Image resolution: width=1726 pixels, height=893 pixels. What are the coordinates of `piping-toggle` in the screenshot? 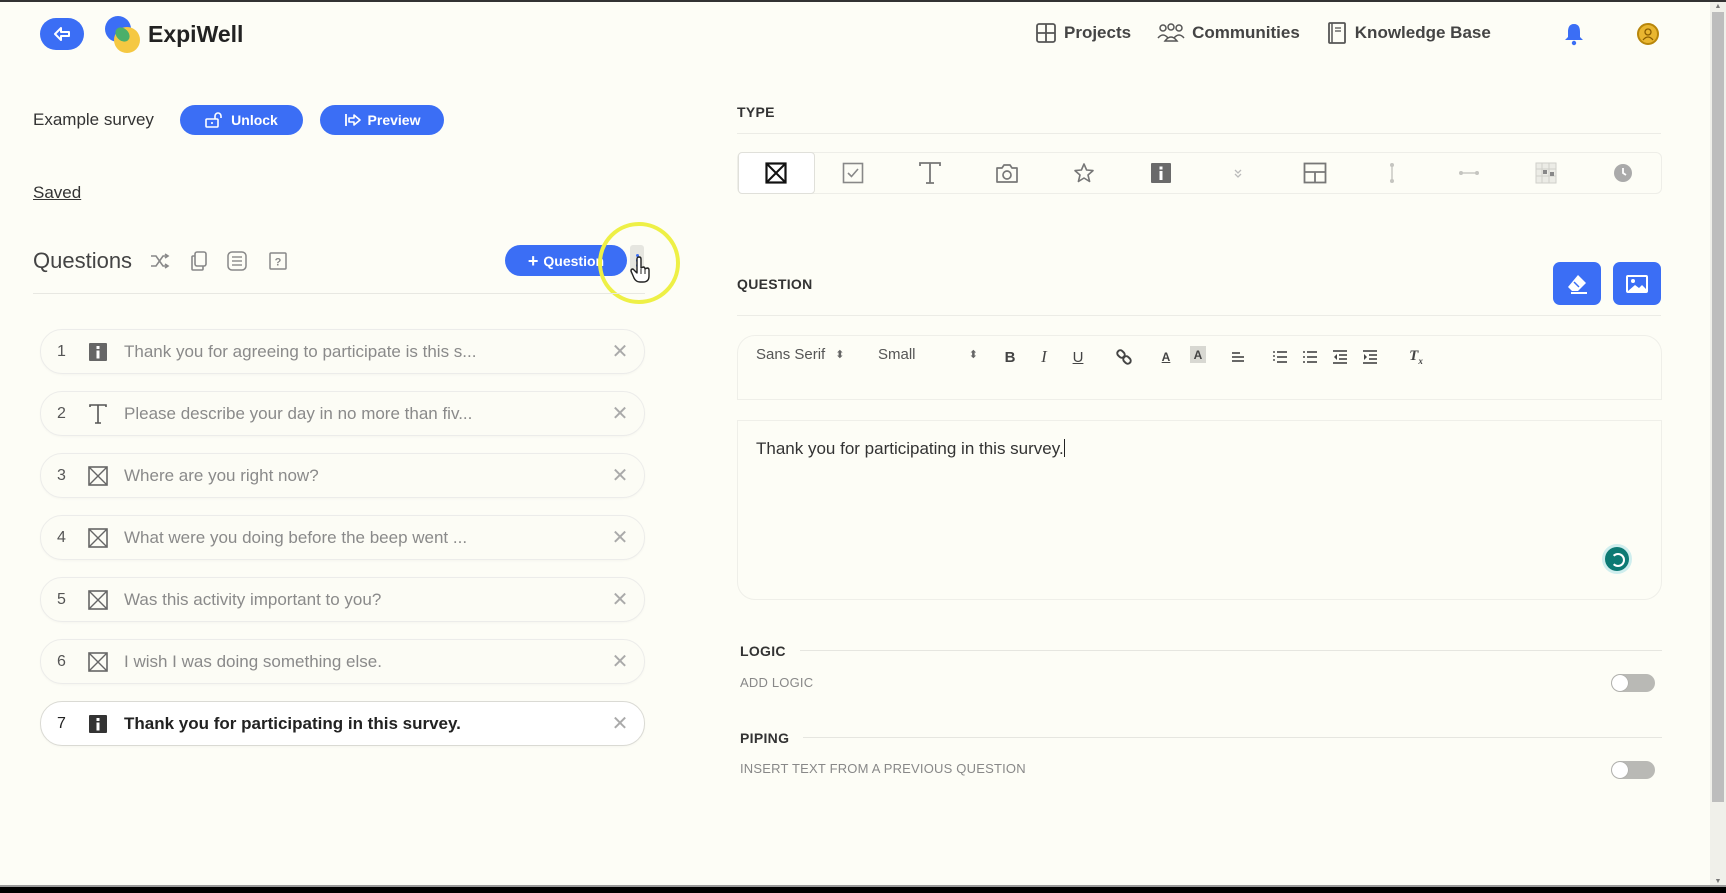 It's located at (1633, 770).